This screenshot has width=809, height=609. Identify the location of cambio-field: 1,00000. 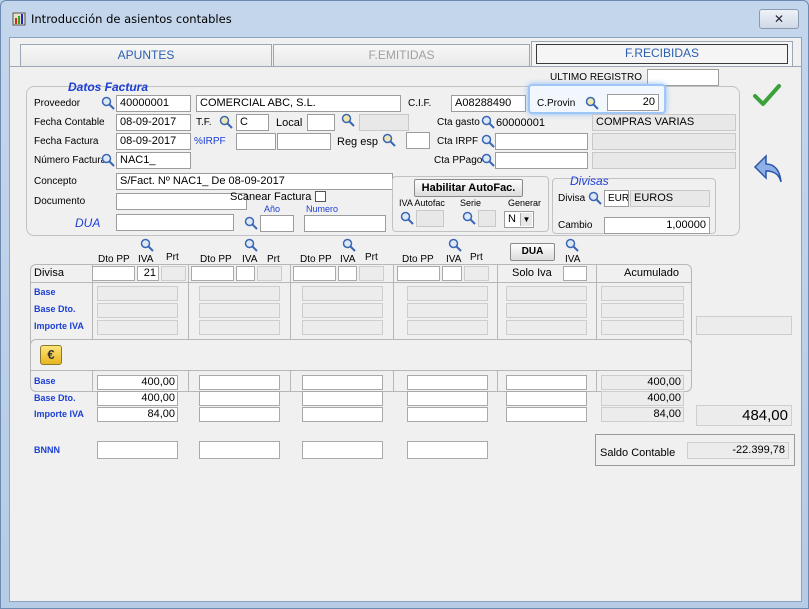
(657, 225).